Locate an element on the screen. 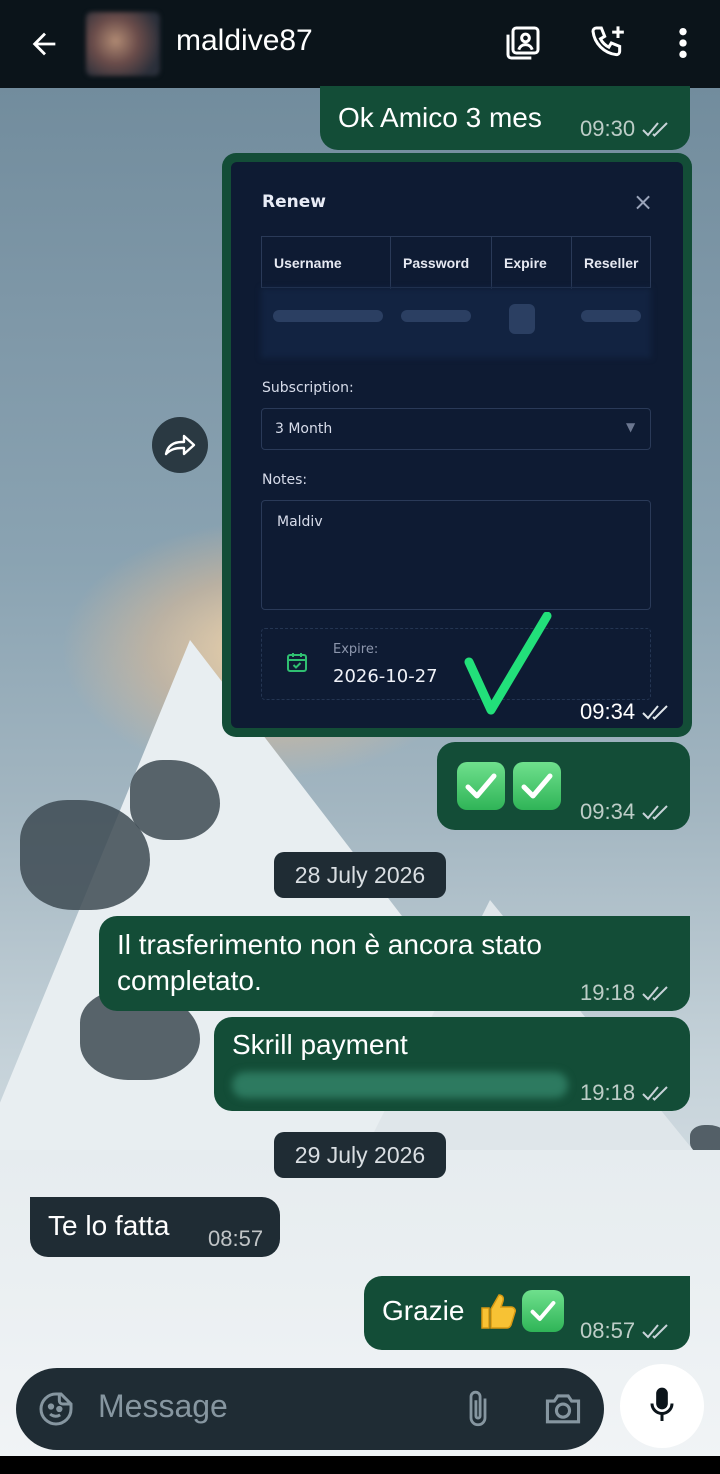 The image size is (720, 1474). green-checkmark-icon is located at coordinates (508, 663).